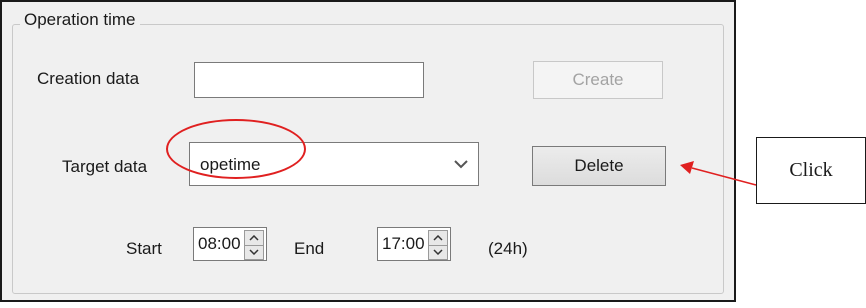  I want to click on end-label: End, so click(309, 248).